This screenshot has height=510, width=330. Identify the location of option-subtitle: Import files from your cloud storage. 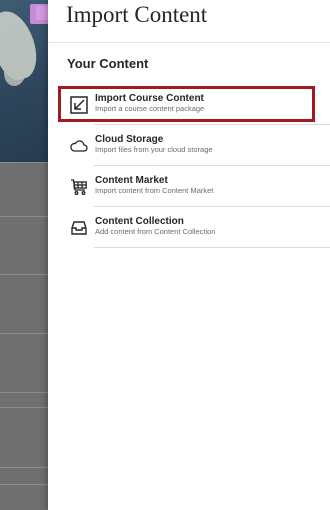
(154, 149).